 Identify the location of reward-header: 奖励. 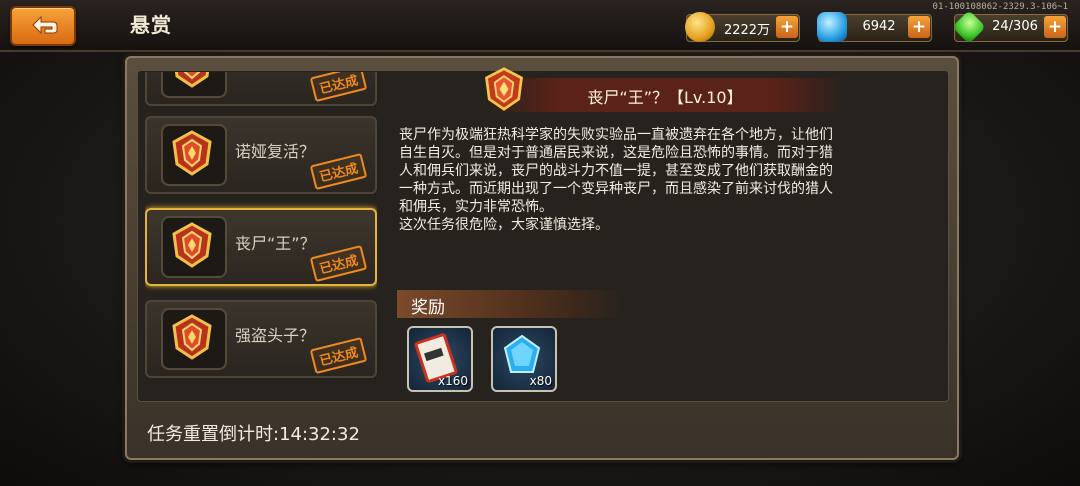
(512, 304).